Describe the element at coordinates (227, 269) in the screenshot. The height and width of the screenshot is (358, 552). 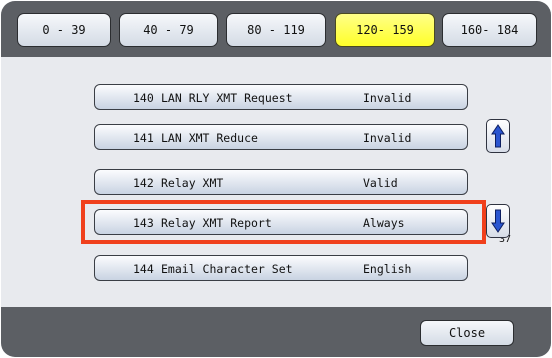
I see `param-name: Email Character Set` at that location.